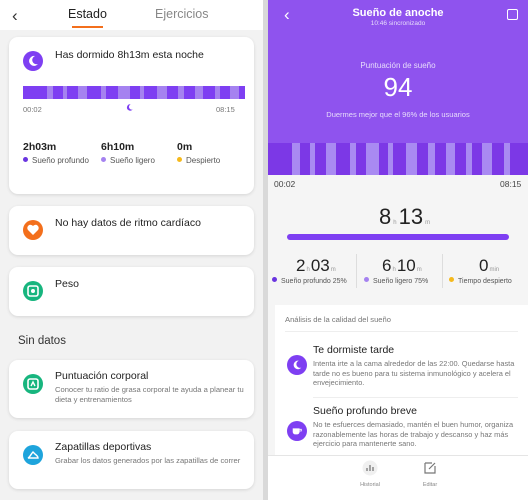 The image size is (528, 500). What do you see at coordinates (185, 147) in the screenshot?
I see `awake-value: 0m` at bounding box center [185, 147].